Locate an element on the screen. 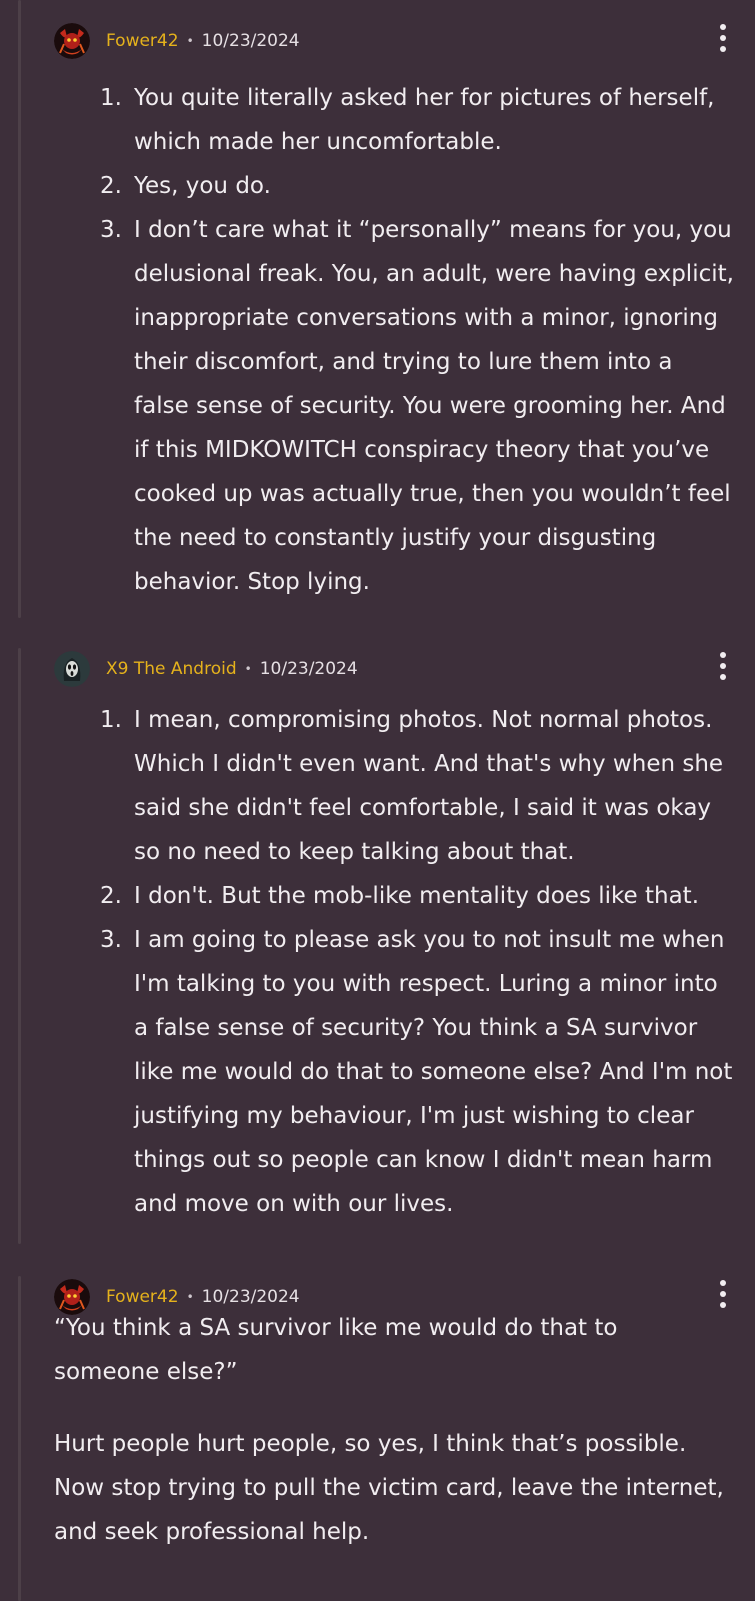 This screenshot has height=1601, width=755. ghostface-avatar-icon is located at coordinates (72, 669).